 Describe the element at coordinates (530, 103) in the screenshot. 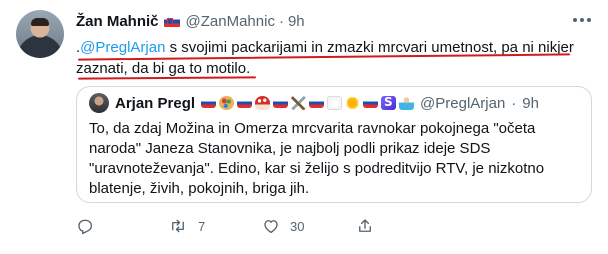

I see `quoted-timestamp: 9h` at that location.